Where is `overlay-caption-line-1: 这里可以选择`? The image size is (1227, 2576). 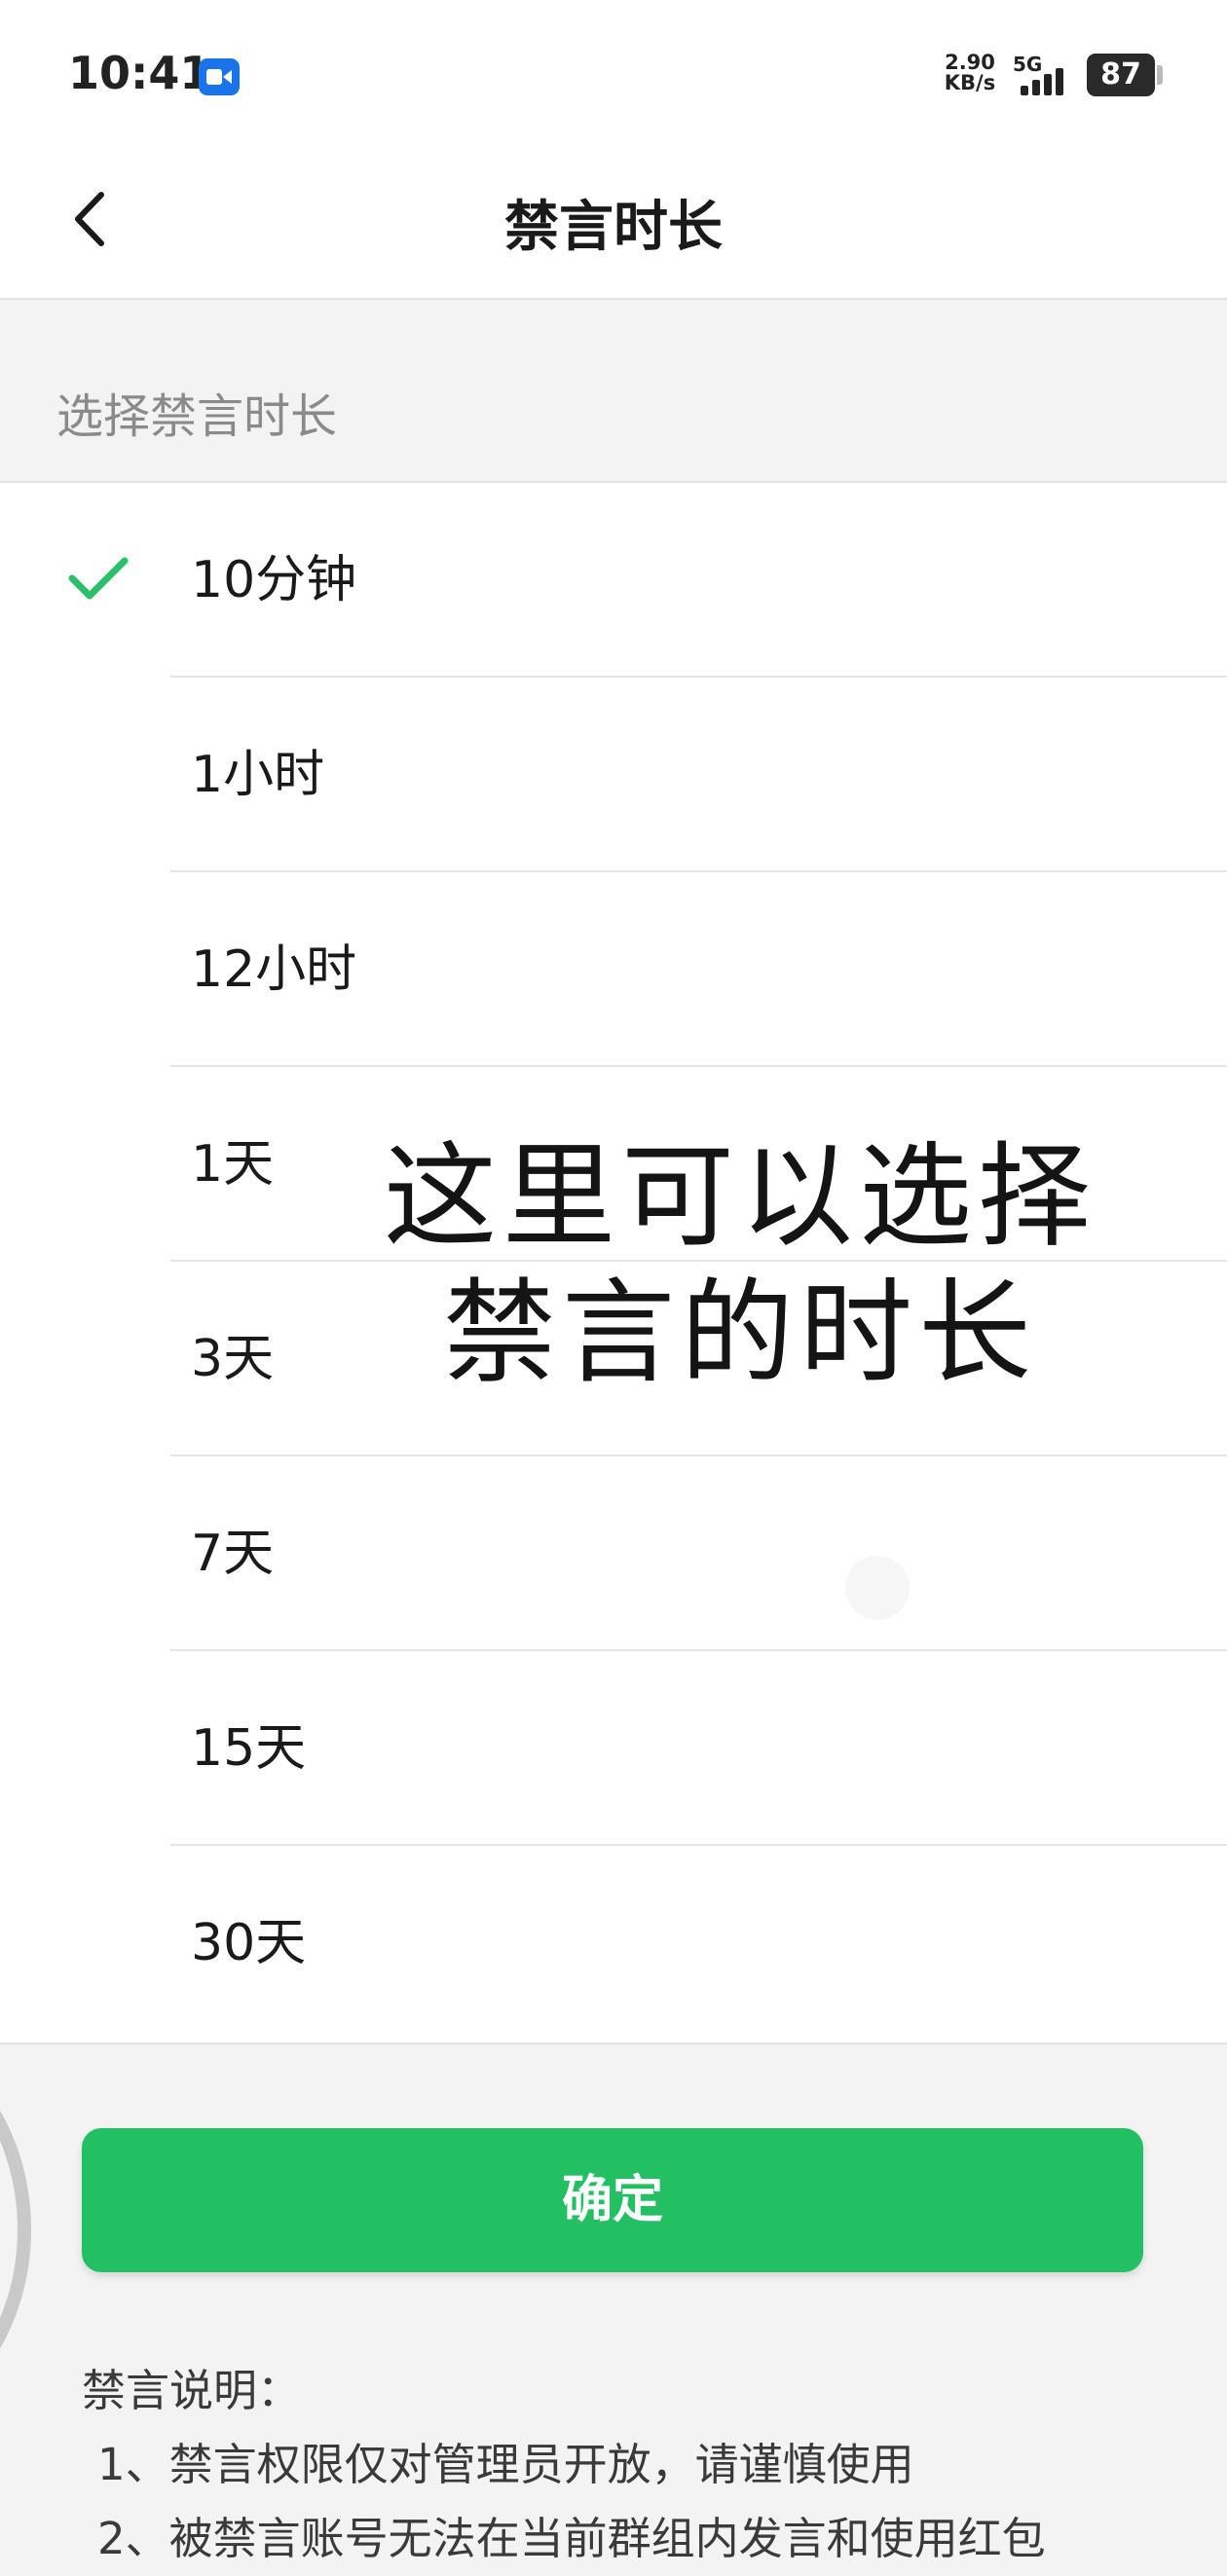 overlay-caption-line-1: 这里可以选择 is located at coordinates (740, 1197).